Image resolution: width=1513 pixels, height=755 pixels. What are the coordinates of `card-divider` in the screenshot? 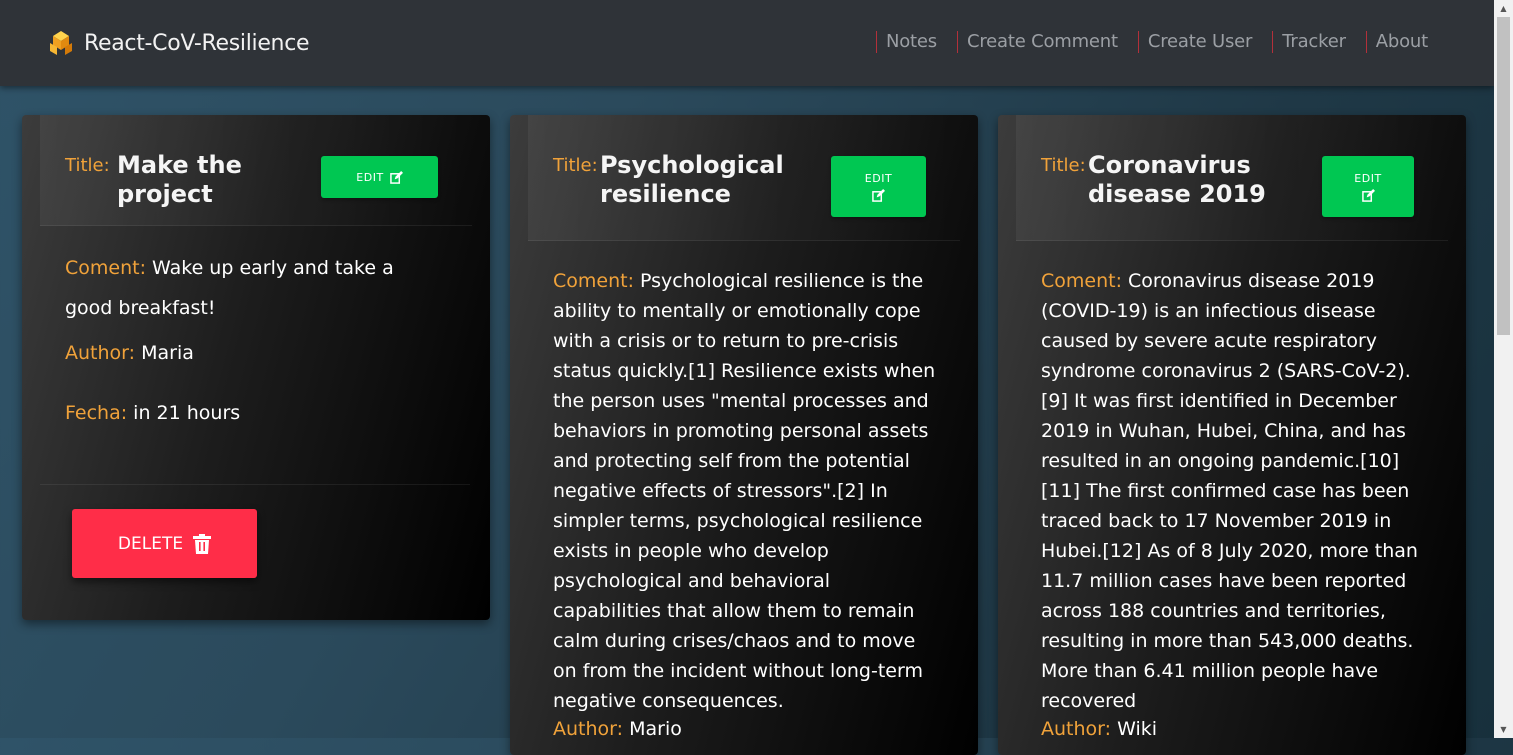 It's located at (255, 484).